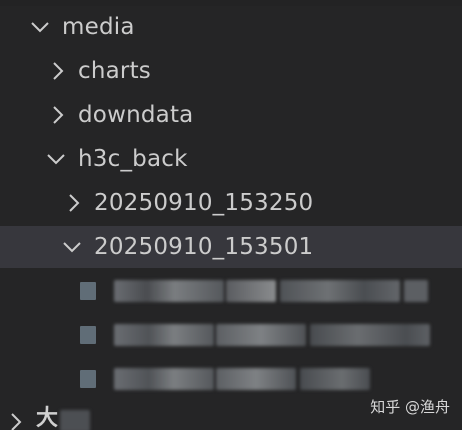  Describe the element at coordinates (410, 407) in the screenshot. I see `watermark: 知乎 @渔舟` at that location.